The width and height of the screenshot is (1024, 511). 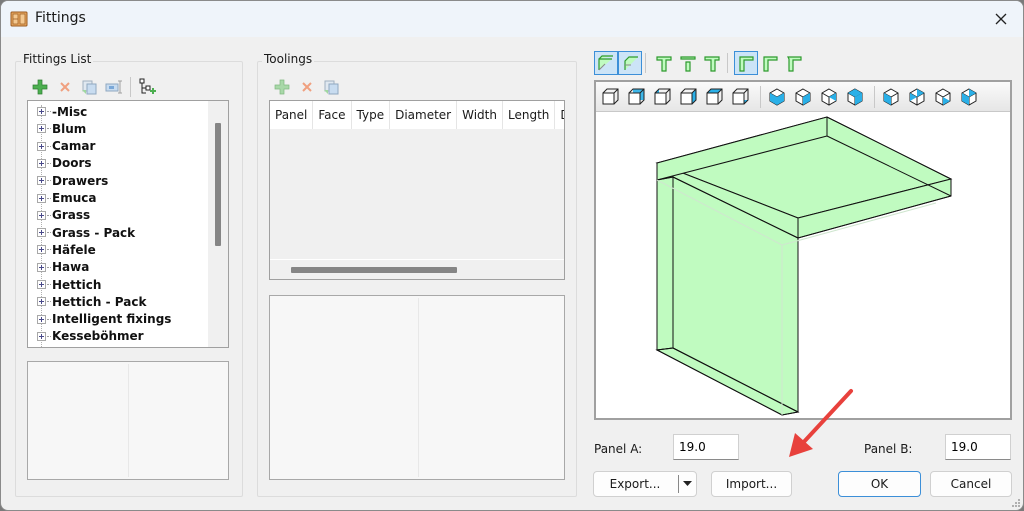 I want to click on ok-label: OK, so click(x=879, y=484).